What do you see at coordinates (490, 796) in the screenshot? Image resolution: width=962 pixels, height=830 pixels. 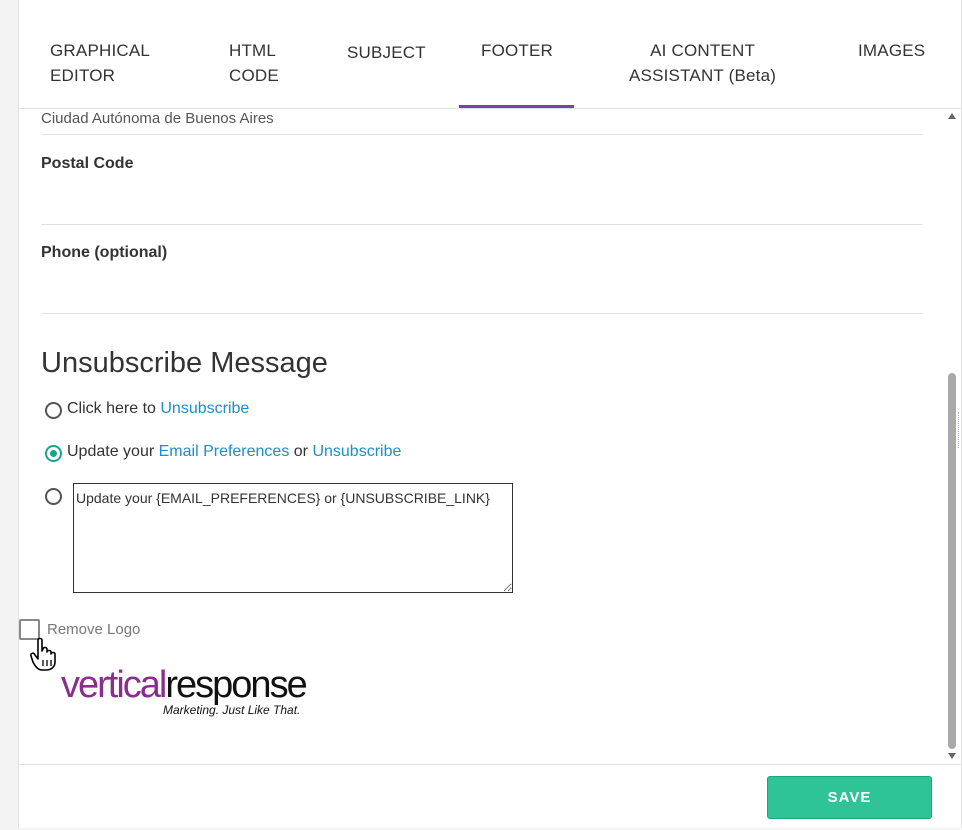 I see `action-footer: SAVE` at bounding box center [490, 796].